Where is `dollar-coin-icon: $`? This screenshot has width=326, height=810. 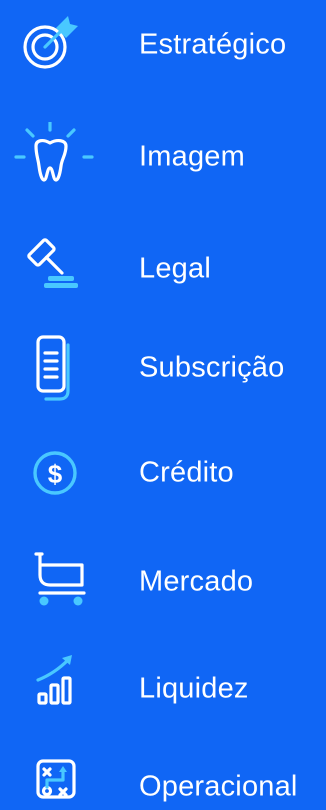
dollar-coin-icon: $ is located at coordinates (50, 473).